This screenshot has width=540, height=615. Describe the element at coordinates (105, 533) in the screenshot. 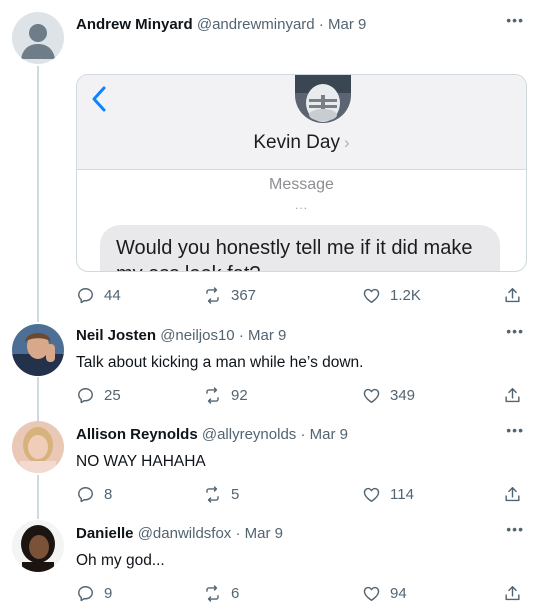

I see `display-name: Danielle` at that location.